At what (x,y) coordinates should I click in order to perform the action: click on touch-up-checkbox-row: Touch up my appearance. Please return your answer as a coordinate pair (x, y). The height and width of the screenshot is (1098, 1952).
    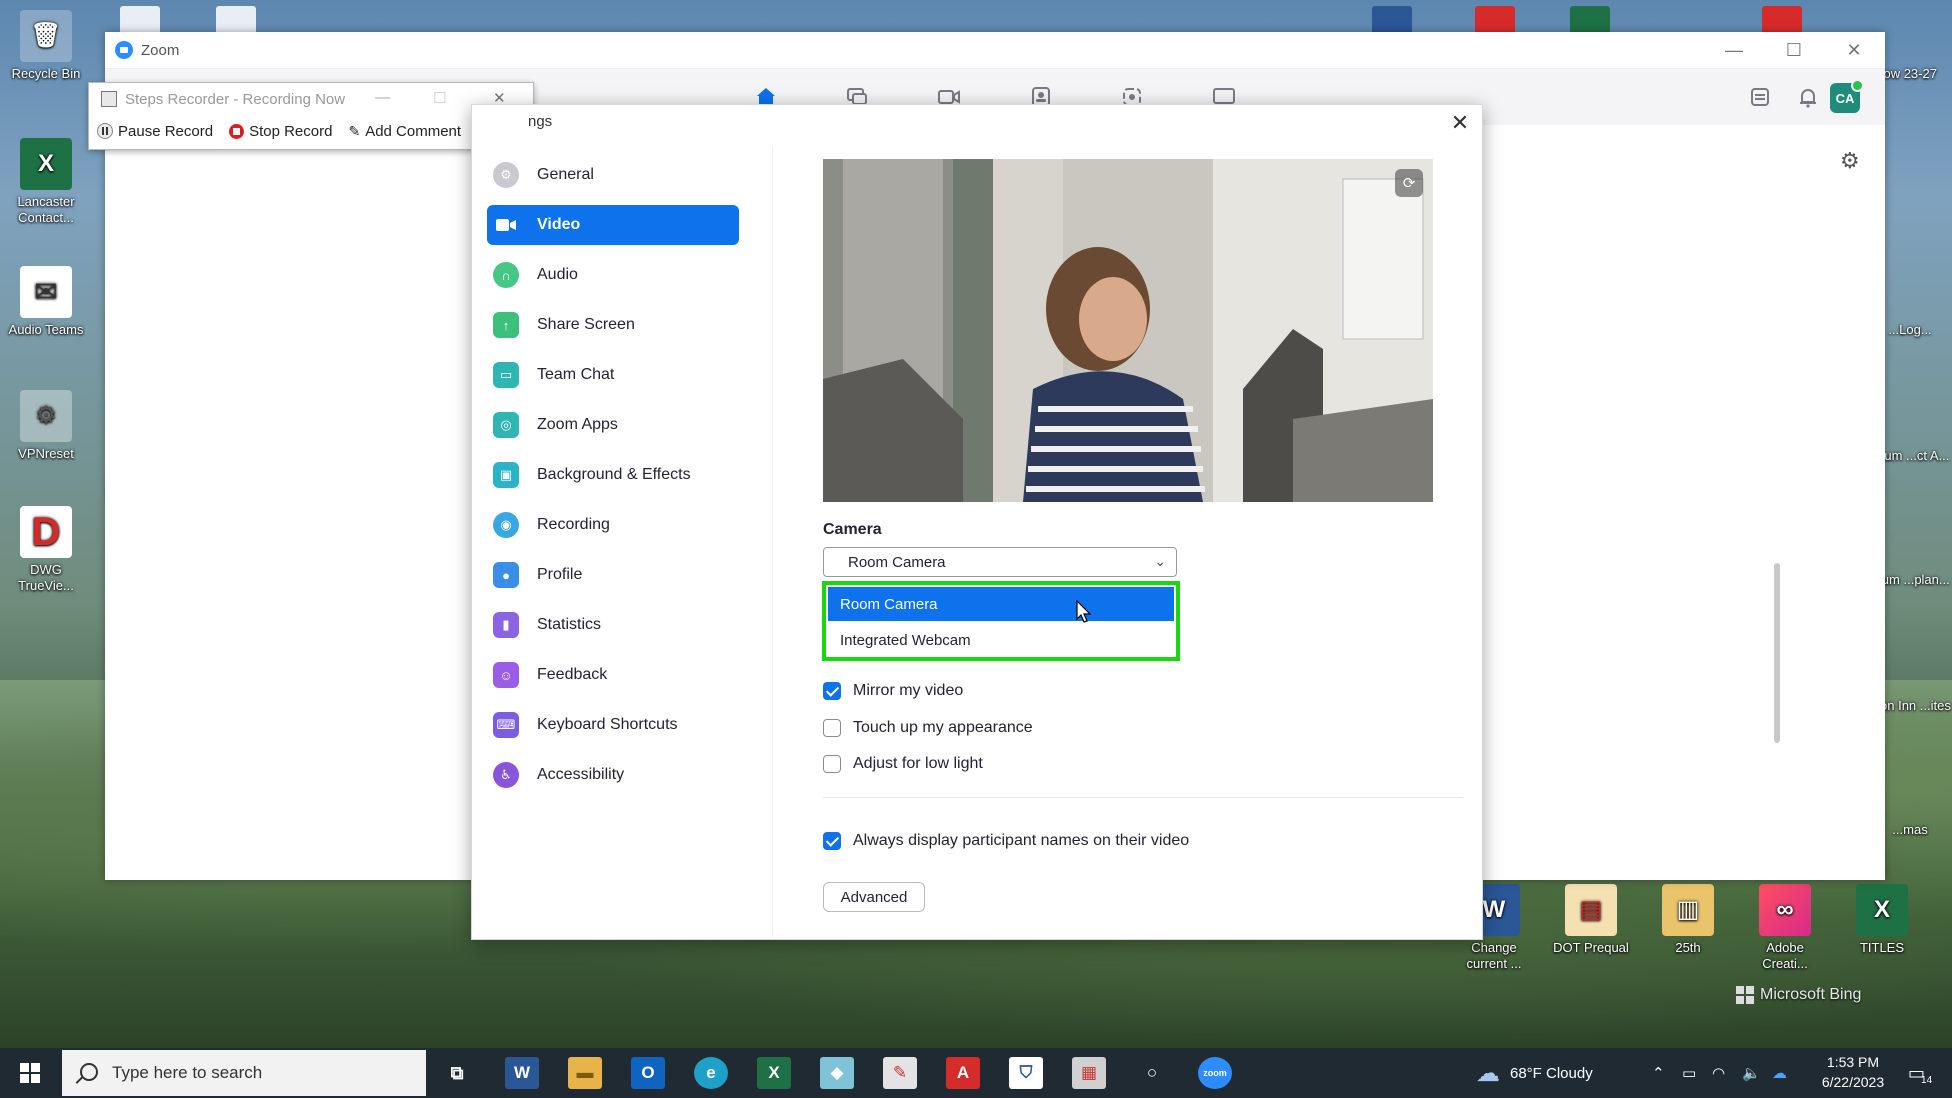
    Looking at the image, I should click on (928, 728).